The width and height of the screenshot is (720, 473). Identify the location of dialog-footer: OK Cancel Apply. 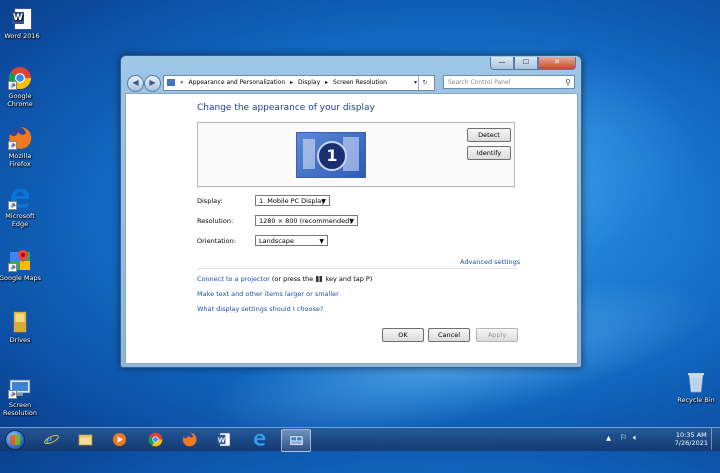
(351, 342).